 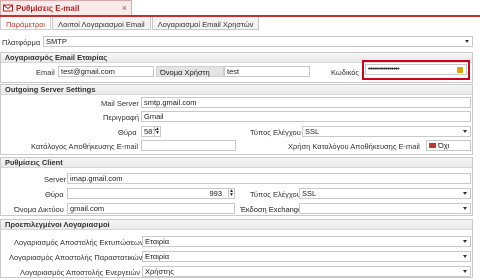 What do you see at coordinates (121, 117) in the screenshot?
I see `description-label: Περιγραφή` at bounding box center [121, 117].